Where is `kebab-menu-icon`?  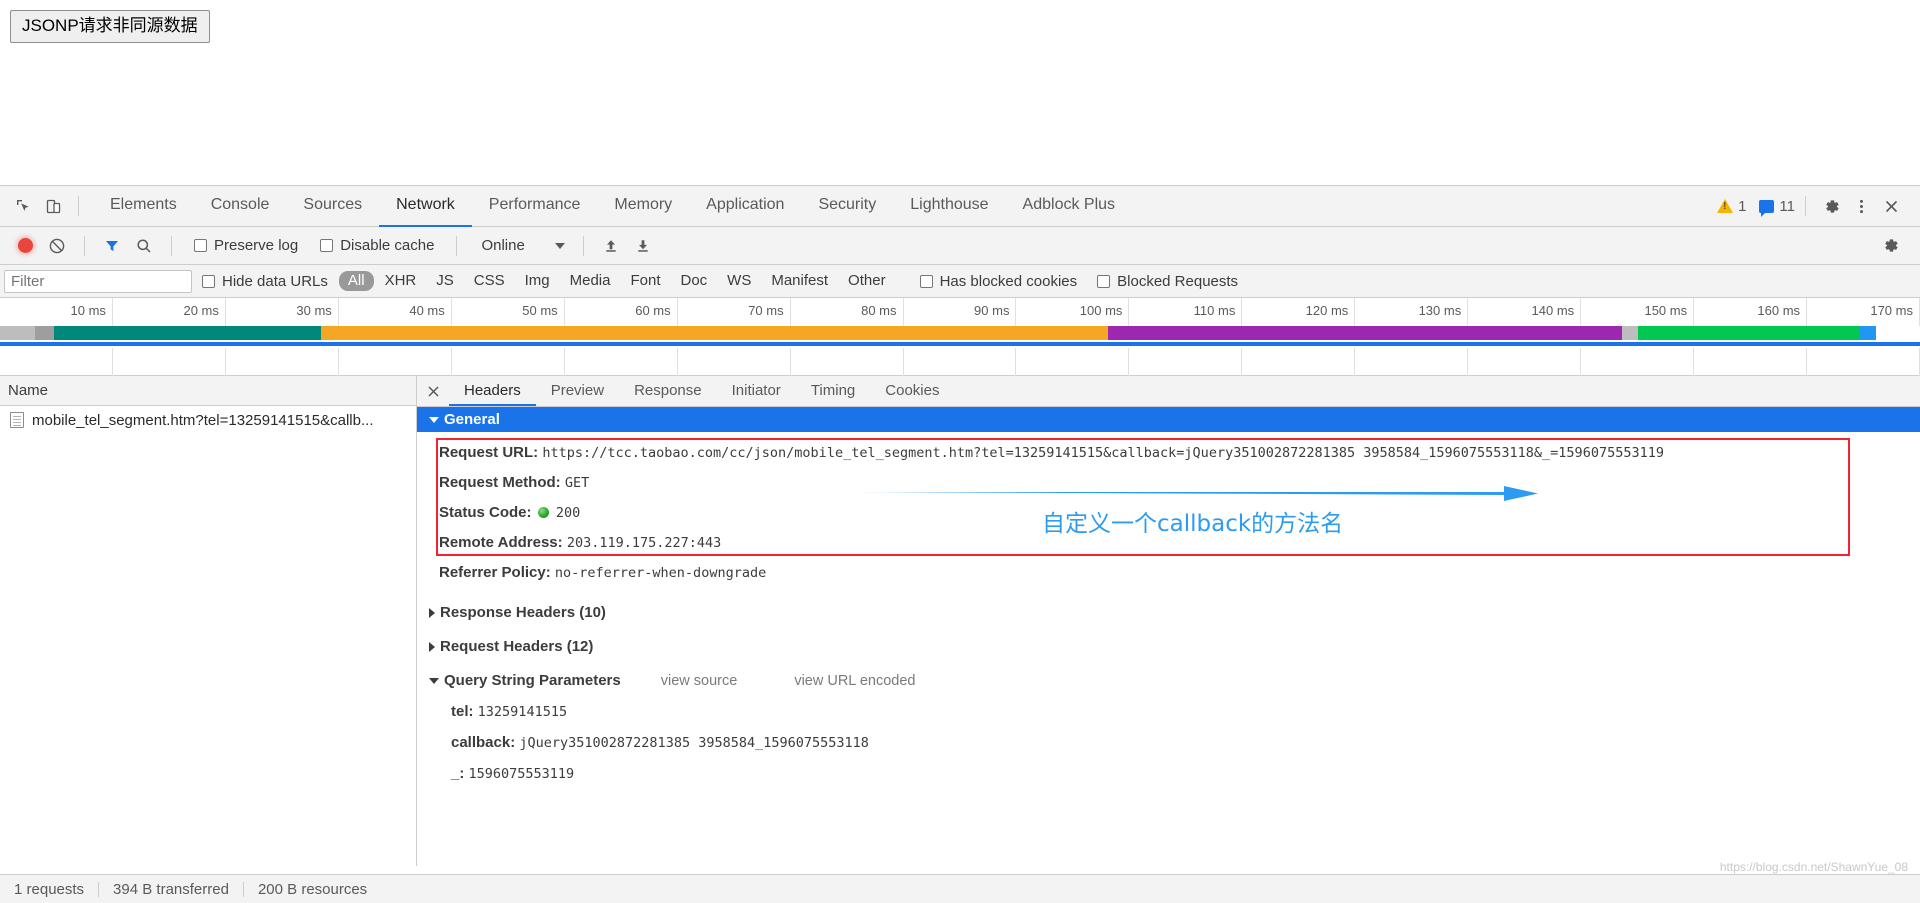
kebab-menu-icon is located at coordinates (1861, 206).